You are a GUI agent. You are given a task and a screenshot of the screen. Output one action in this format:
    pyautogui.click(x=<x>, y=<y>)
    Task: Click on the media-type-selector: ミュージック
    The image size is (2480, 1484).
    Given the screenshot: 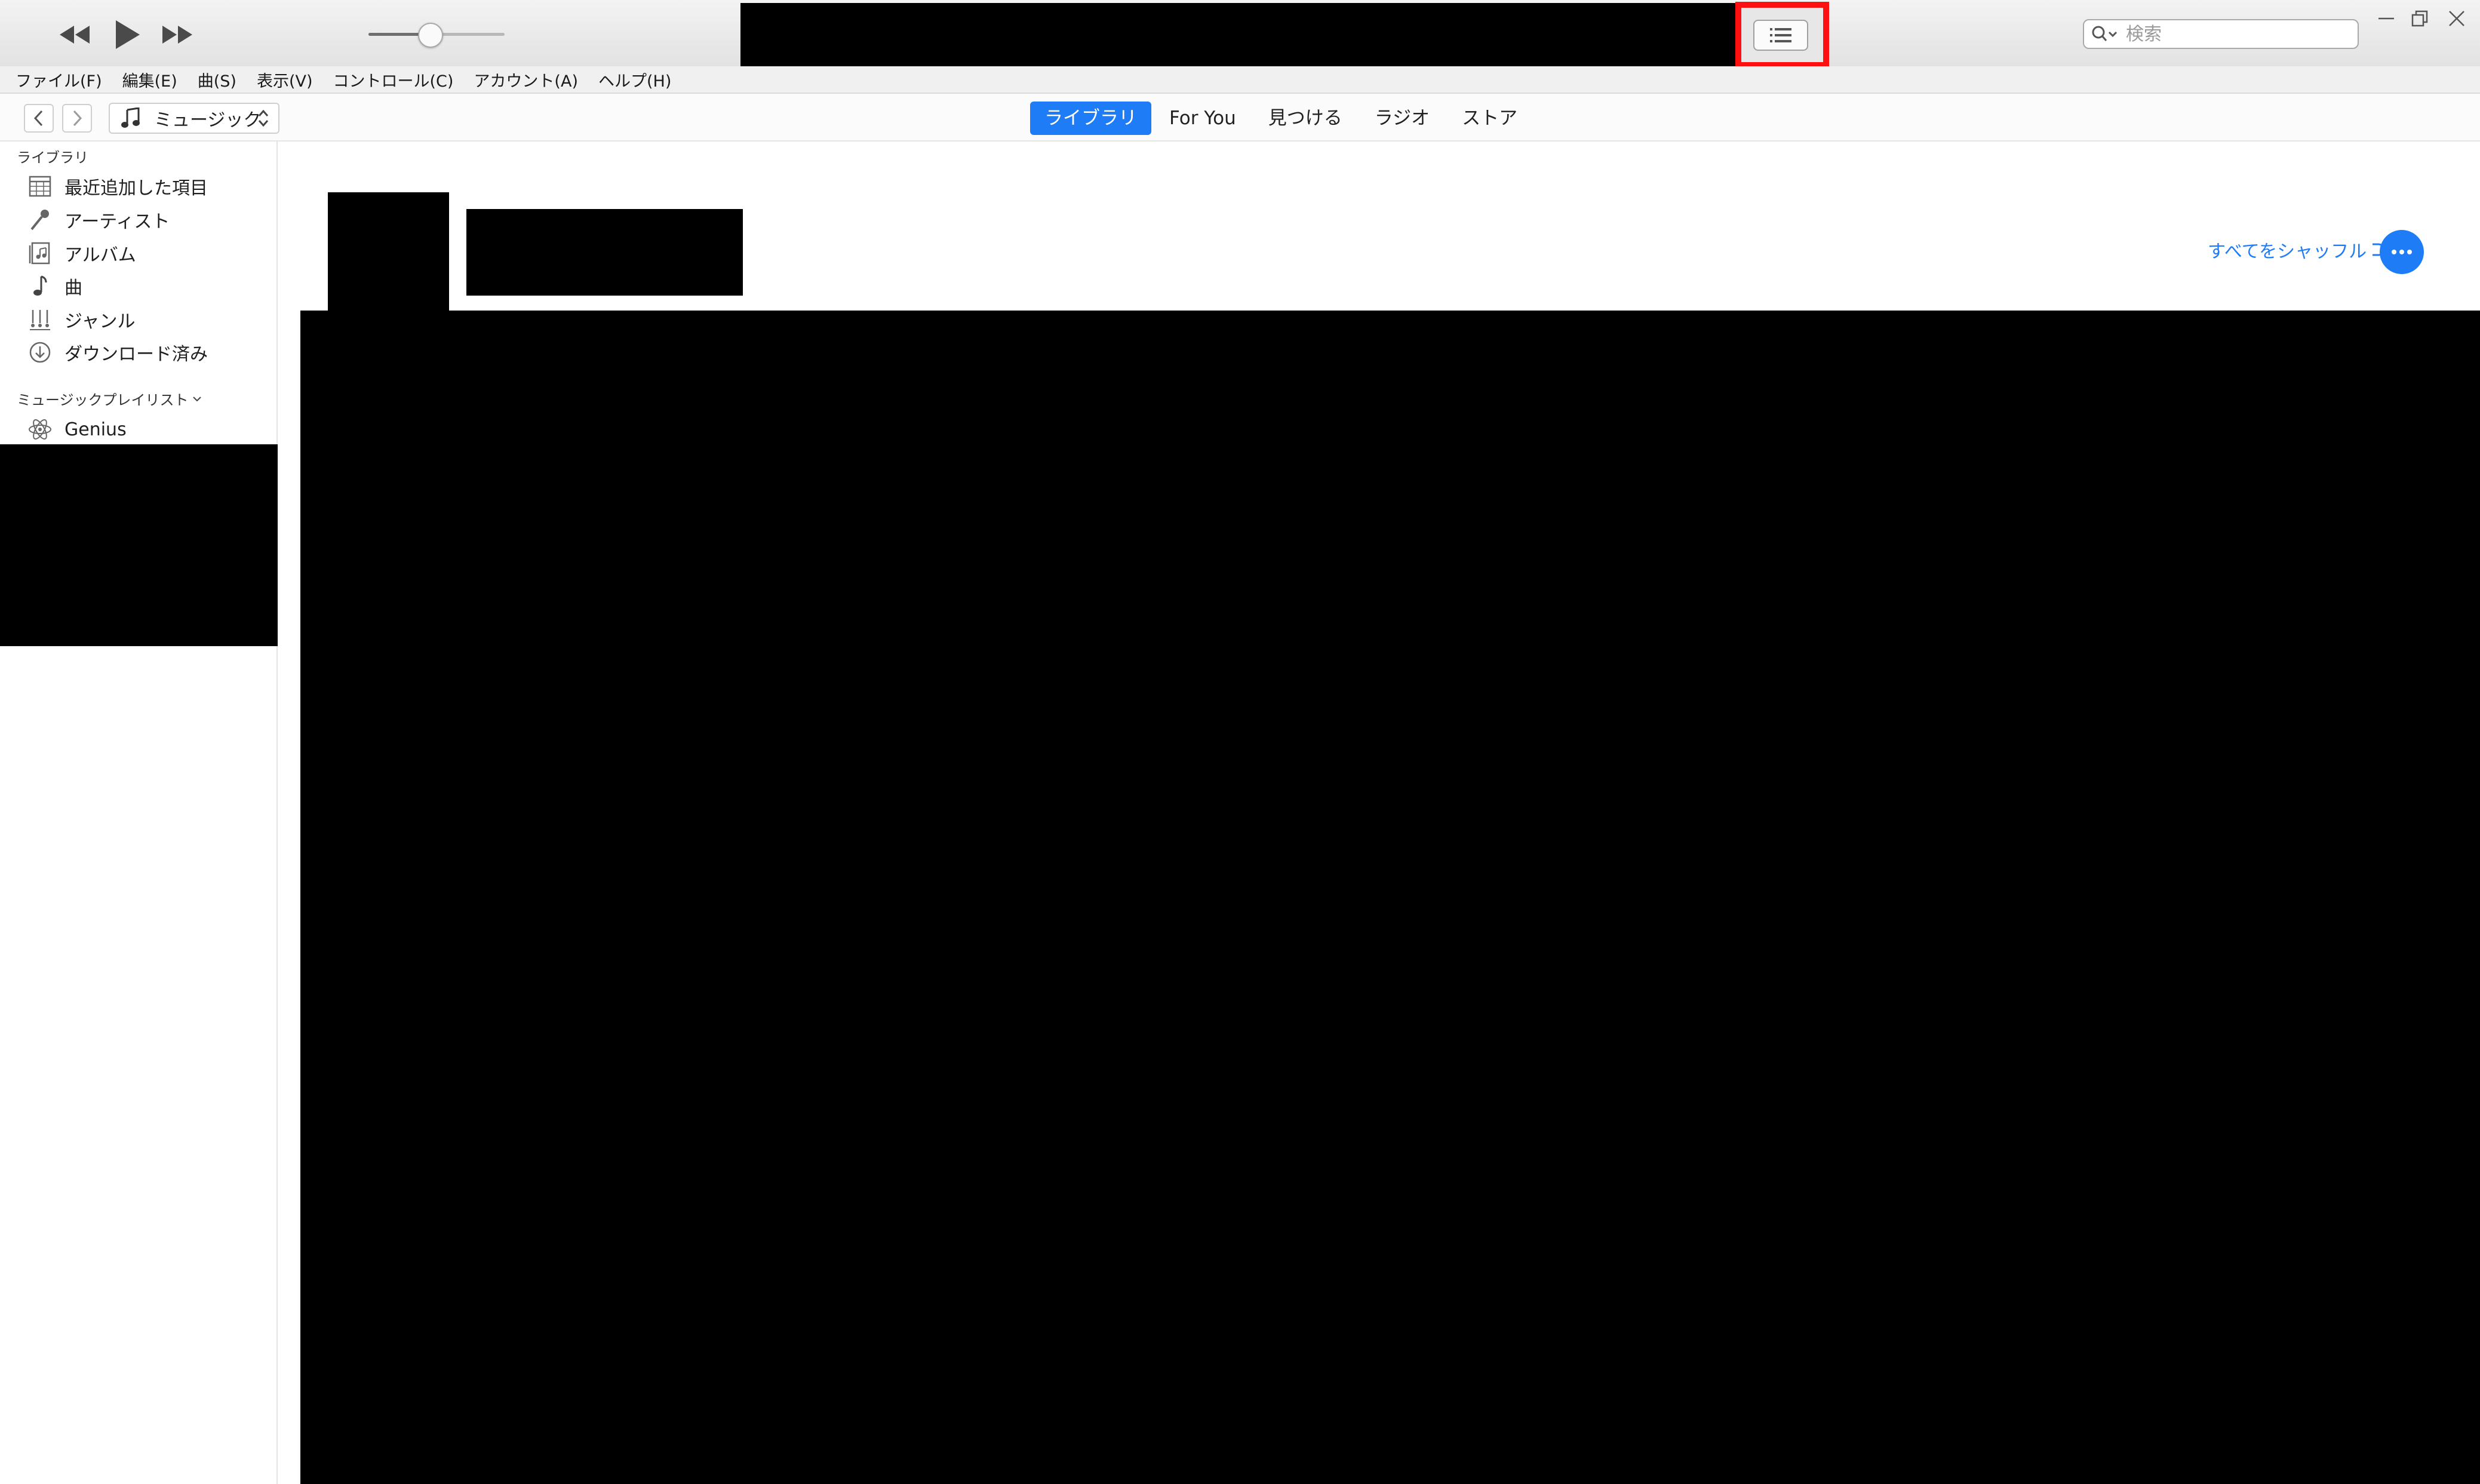 What is the action you would take?
    pyautogui.click(x=194, y=118)
    